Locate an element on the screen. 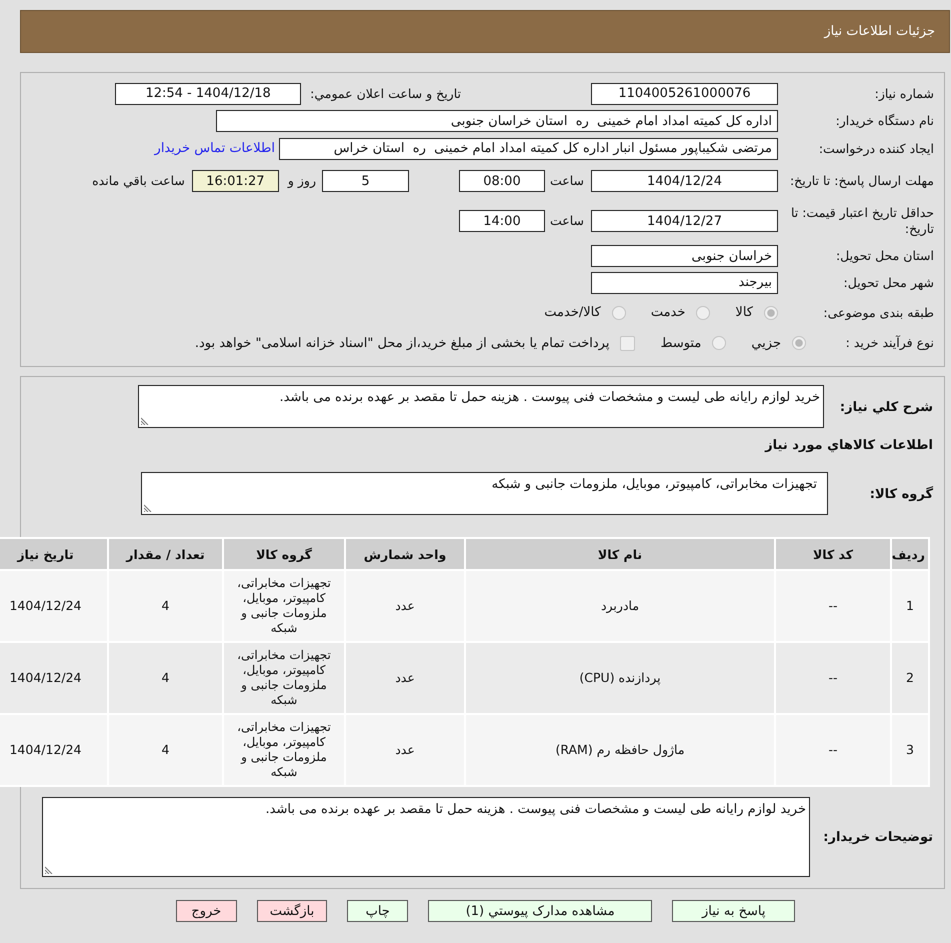 The width and height of the screenshot is (951, 943). column-header: تعداد / مقدار is located at coordinates (165, 554).